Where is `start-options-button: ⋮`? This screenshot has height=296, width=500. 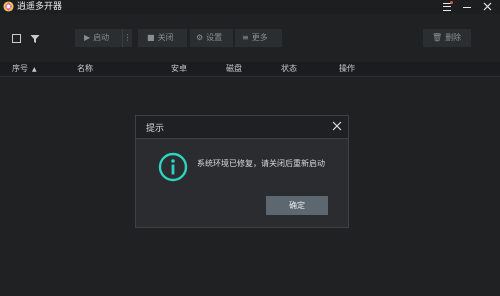 start-options-button: ⋮ is located at coordinates (127, 38).